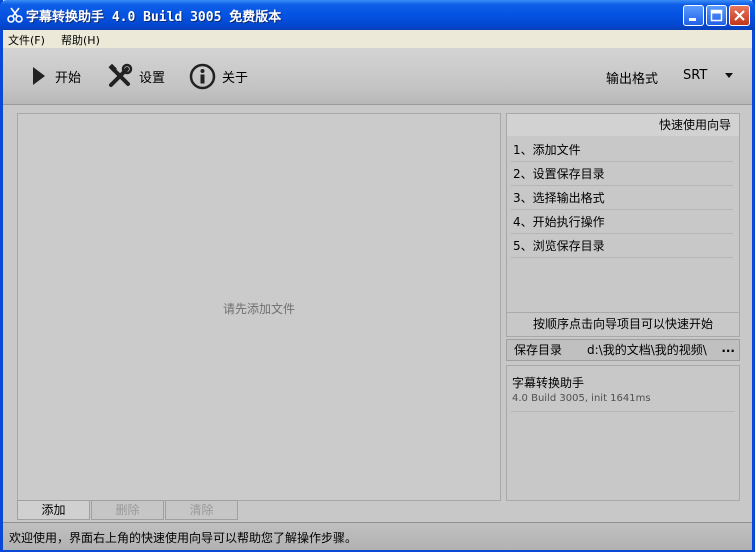 Image resolution: width=755 pixels, height=552 pixels. What do you see at coordinates (632, 79) in the screenshot?
I see `output-format-label: 输出格式` at bounding box center [632, 79].